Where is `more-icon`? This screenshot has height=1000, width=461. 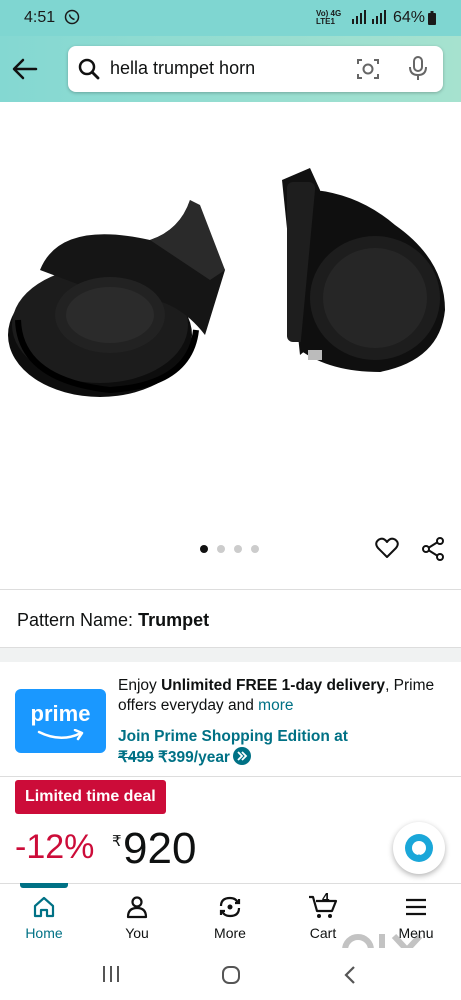
more-icon is located at coordinates (230, 907).